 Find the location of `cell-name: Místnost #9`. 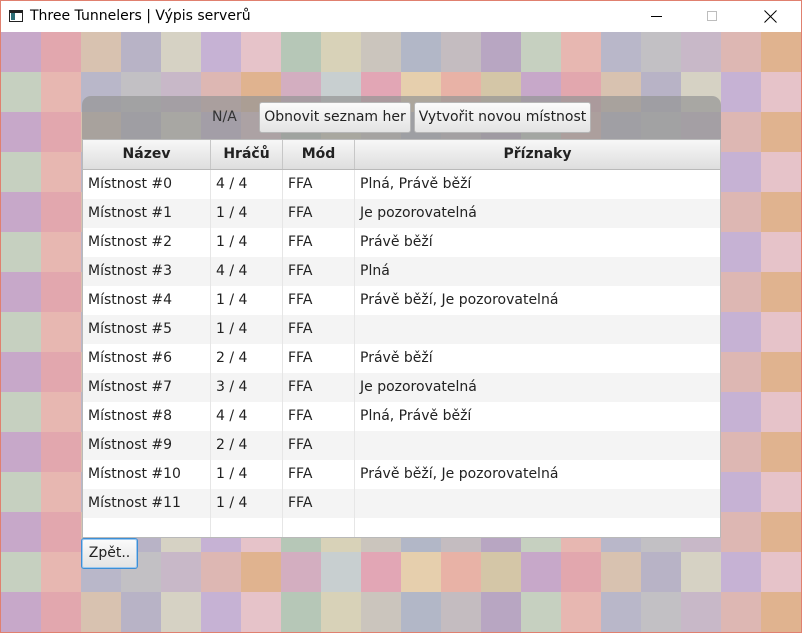

cell-name: Místnost #9 is located at coordinates (147, 445).